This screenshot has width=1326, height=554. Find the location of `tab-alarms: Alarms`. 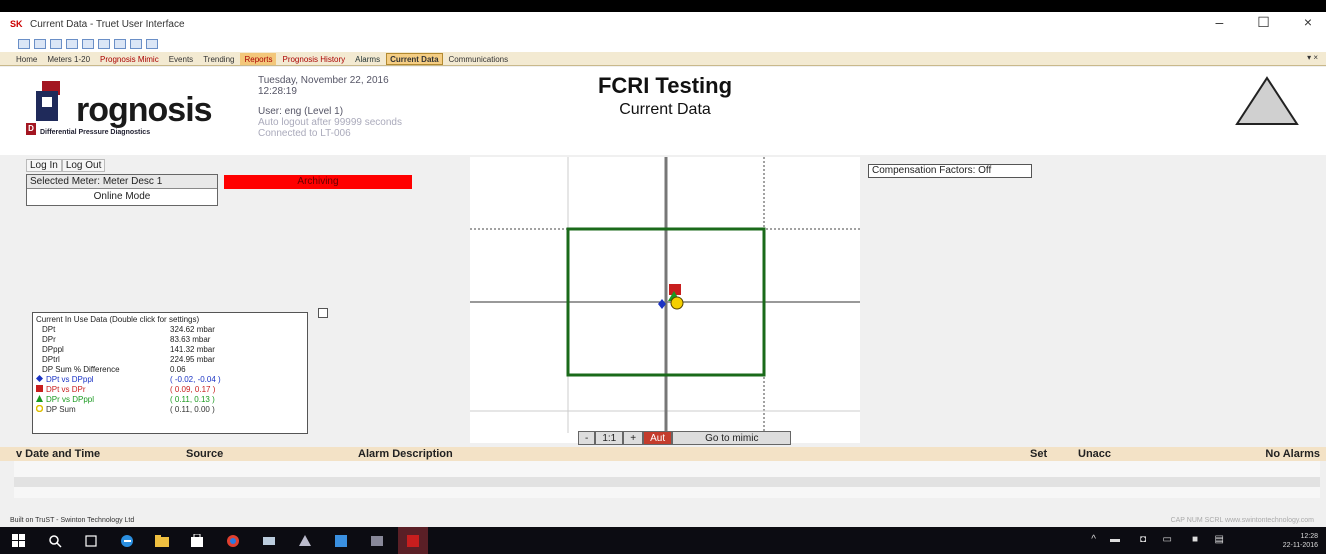

tab-alarms: Alarms is located at coordinates (367, 59).